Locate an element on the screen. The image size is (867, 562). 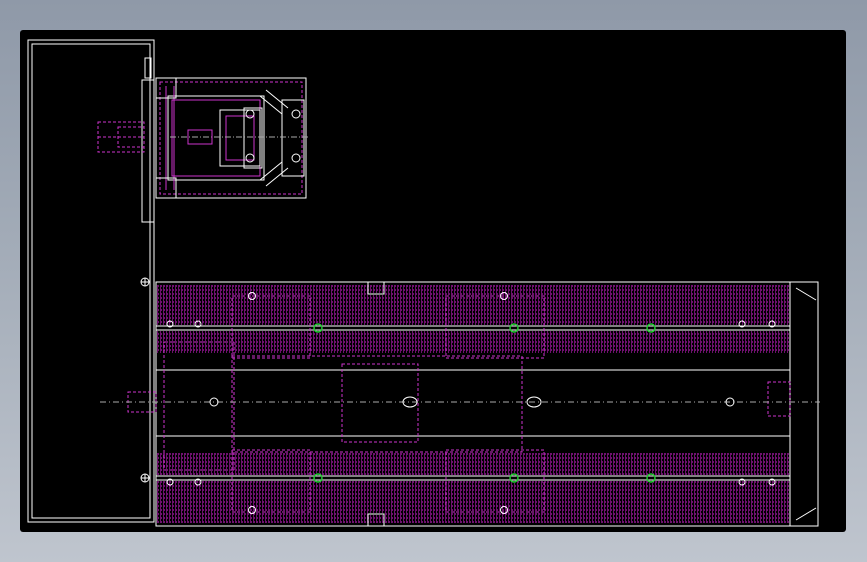
motor-mount is located at coordinates (232, 138).